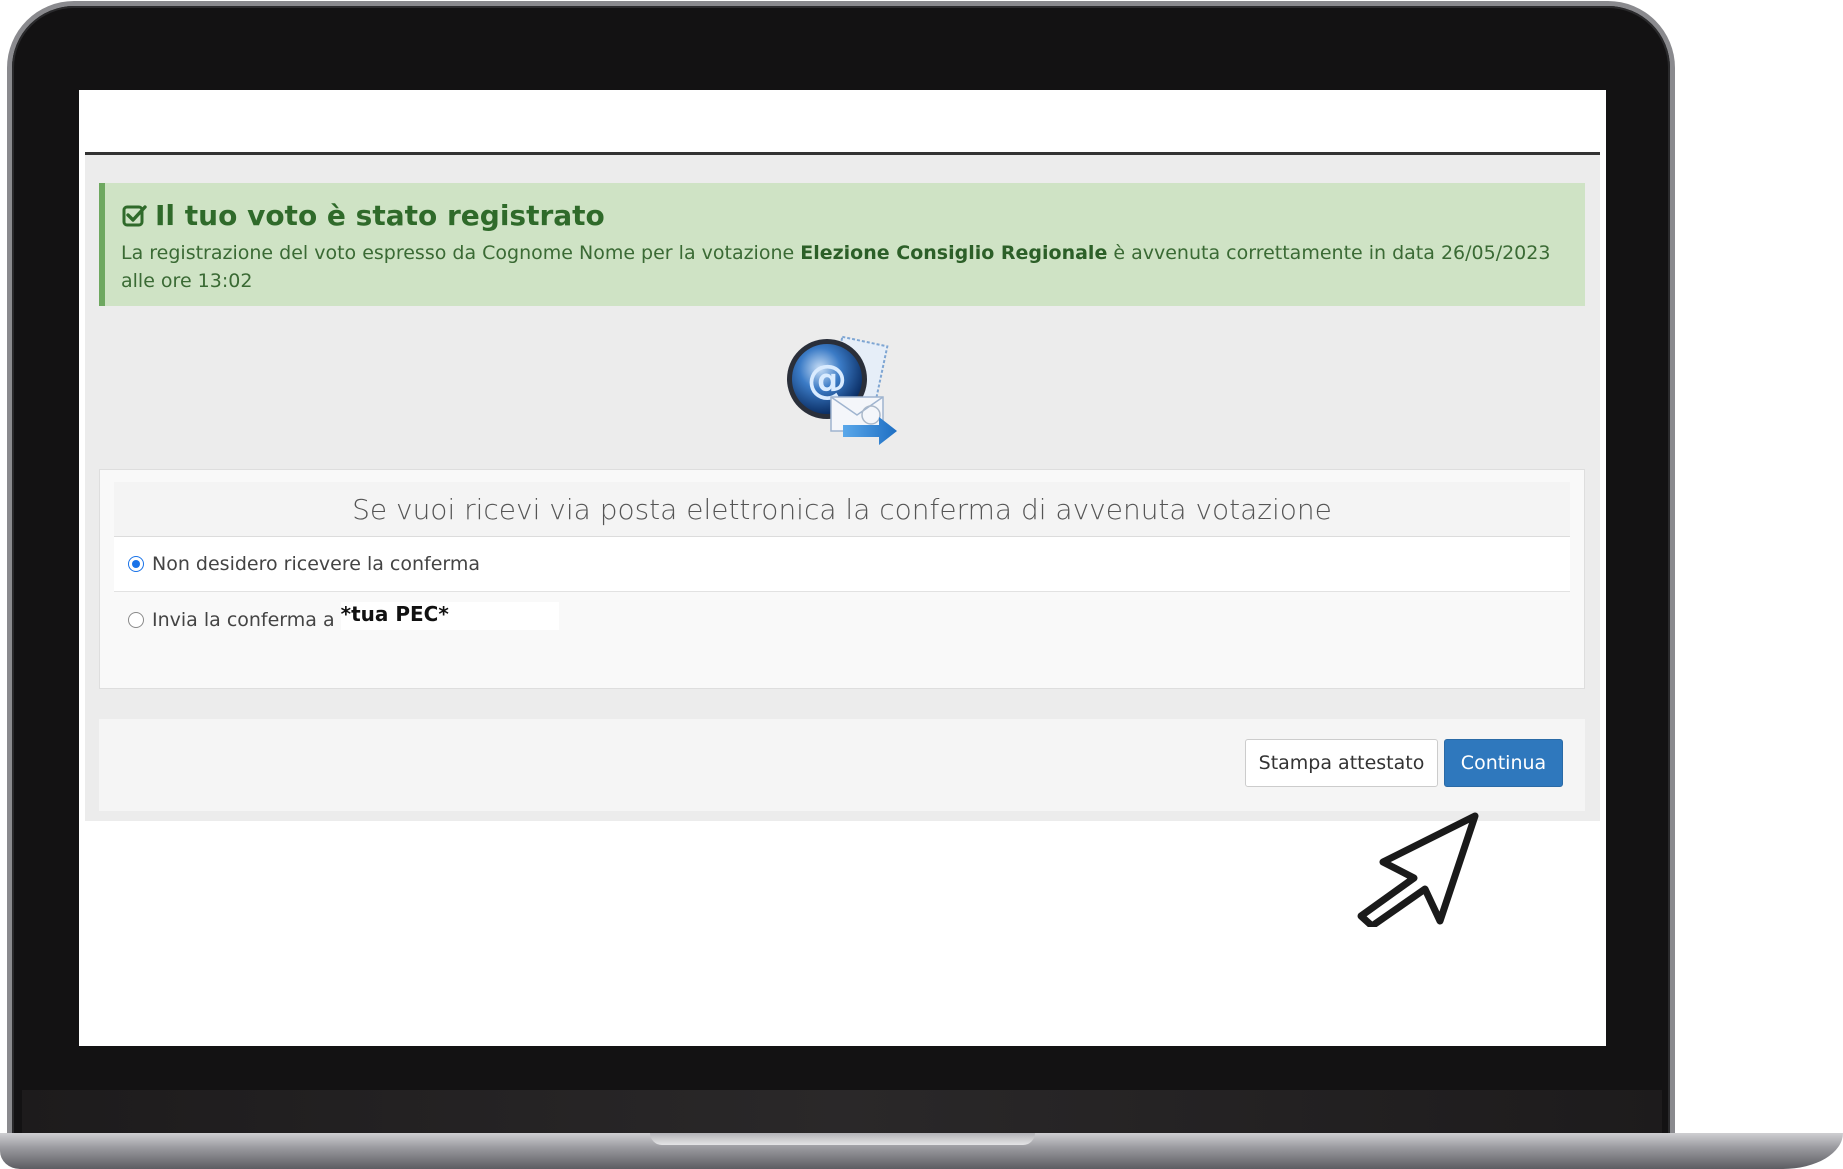  Describe the element at coordinates (136, 619) in the screenshot. I see `radio-send-confirmation` at that location.